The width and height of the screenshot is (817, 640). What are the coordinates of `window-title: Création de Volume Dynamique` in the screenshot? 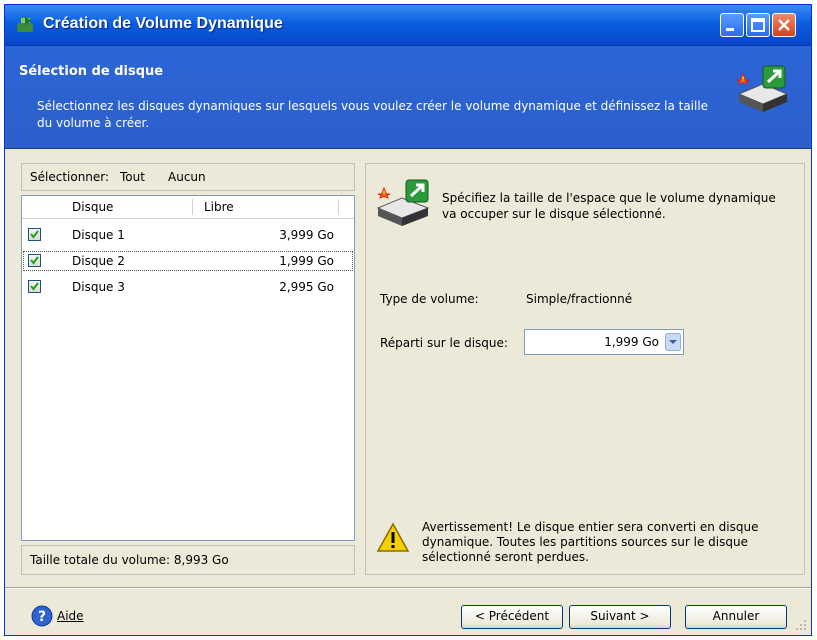 It's located at (163, 23).